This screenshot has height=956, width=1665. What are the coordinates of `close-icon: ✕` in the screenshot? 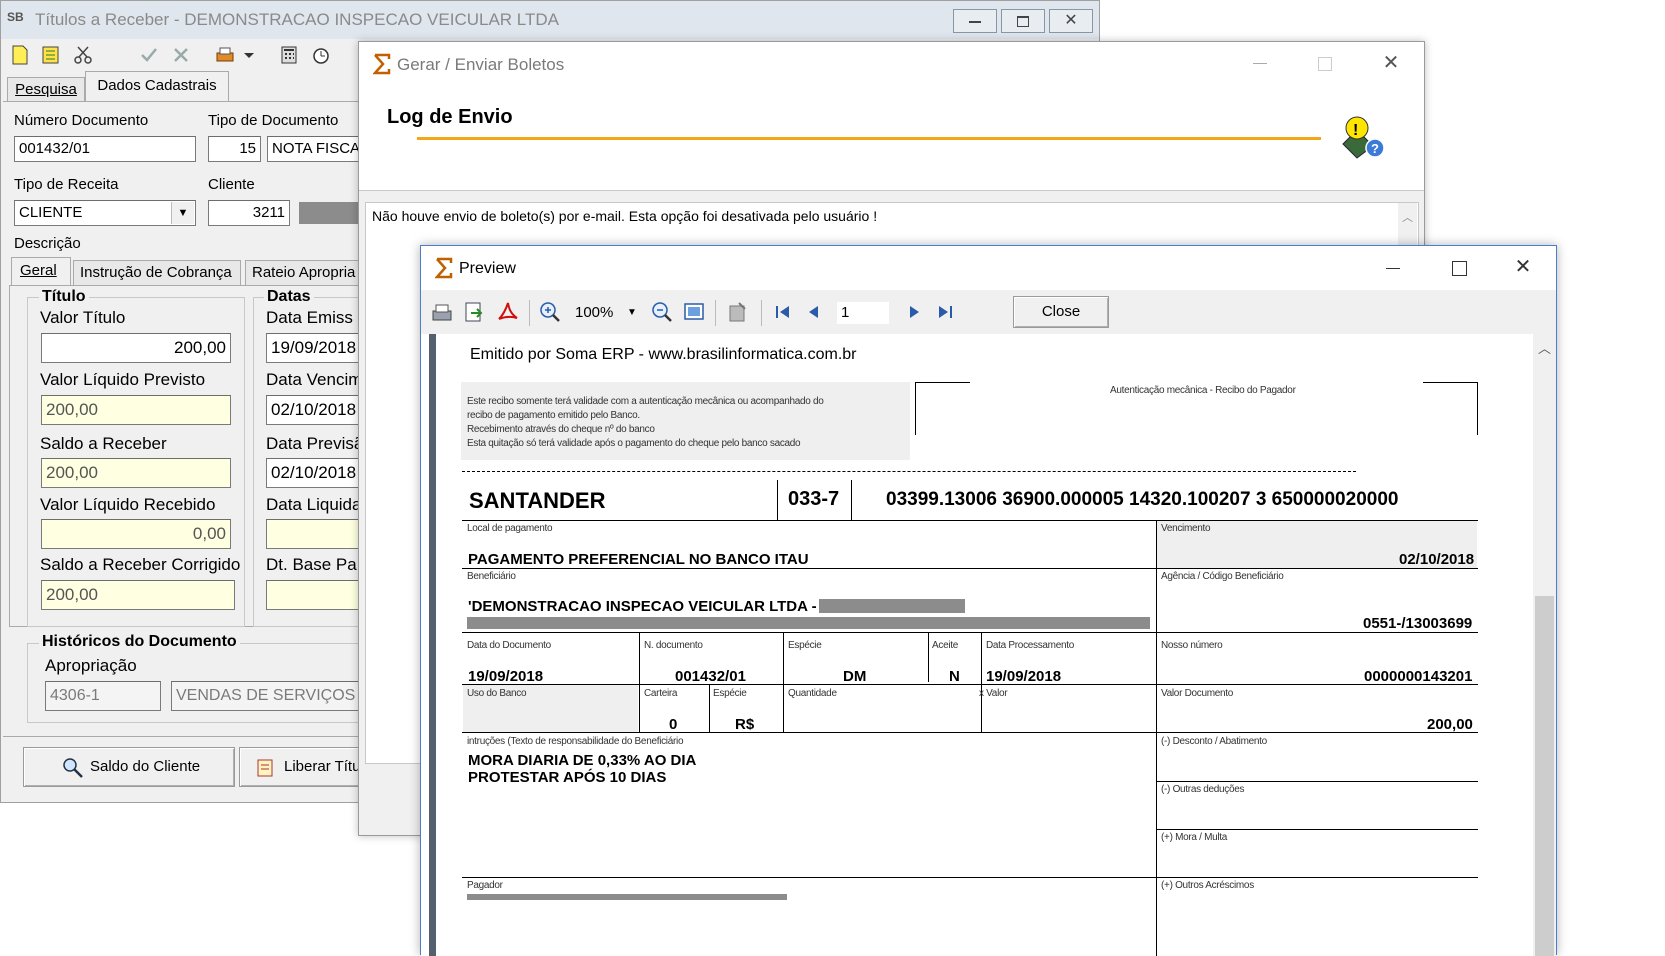 It's located at (1523, 267).